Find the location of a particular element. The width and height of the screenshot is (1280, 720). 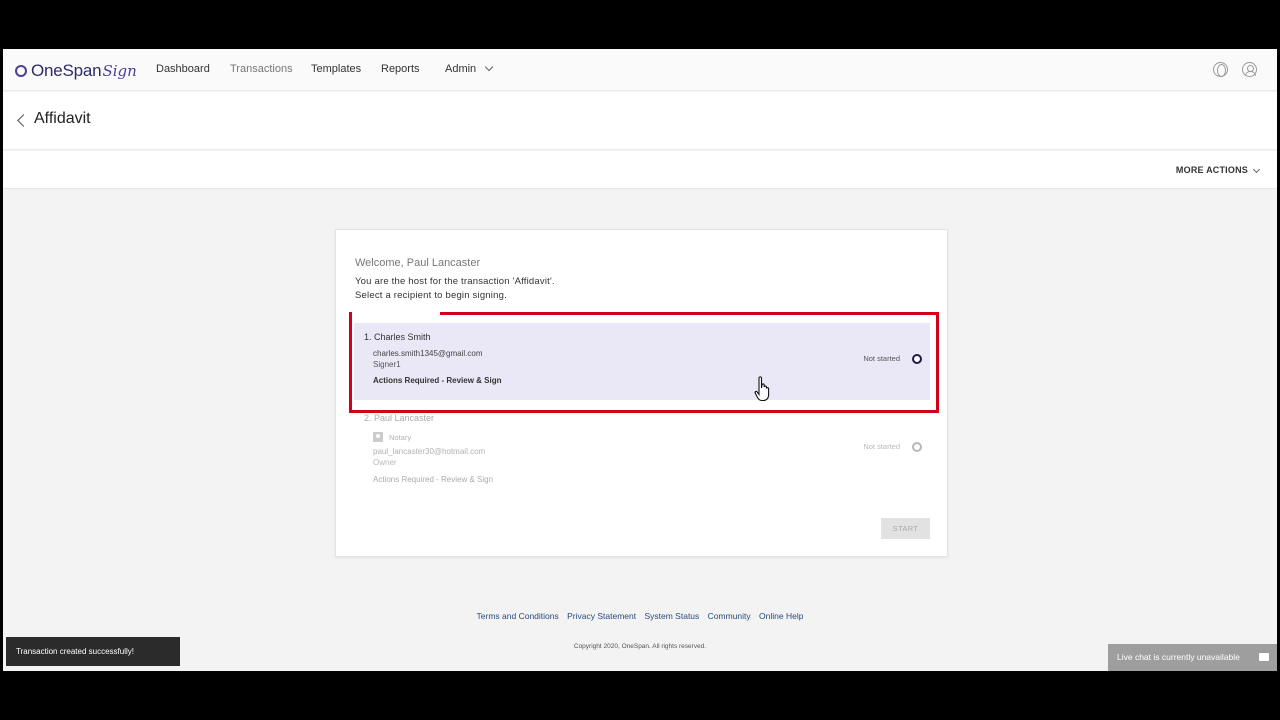

live-chat-button: Live chat is currently unavailable is located at coordinates (1192, 657).